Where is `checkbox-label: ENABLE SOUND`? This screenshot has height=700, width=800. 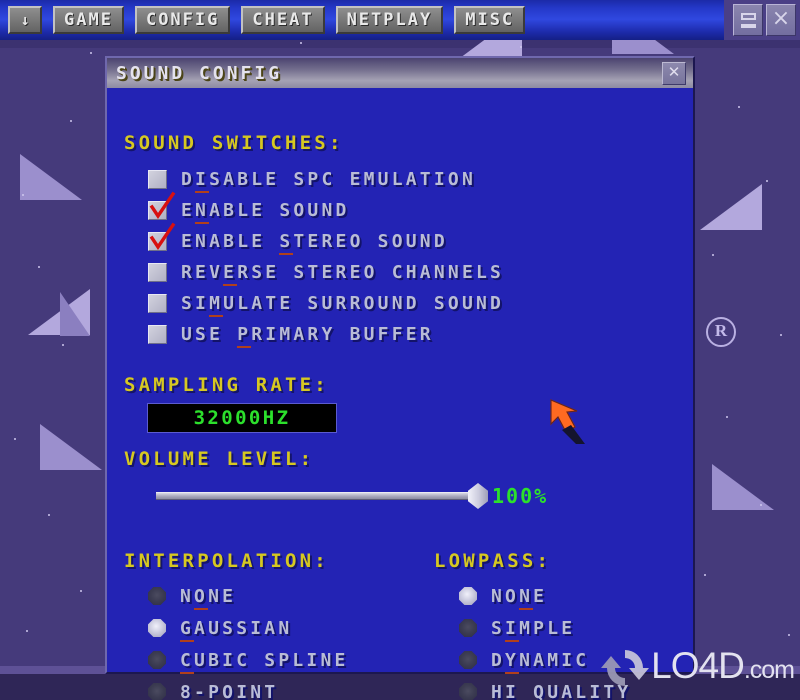
checkbox-label: ENABLE SOUND is located at coordinates (265, 211).